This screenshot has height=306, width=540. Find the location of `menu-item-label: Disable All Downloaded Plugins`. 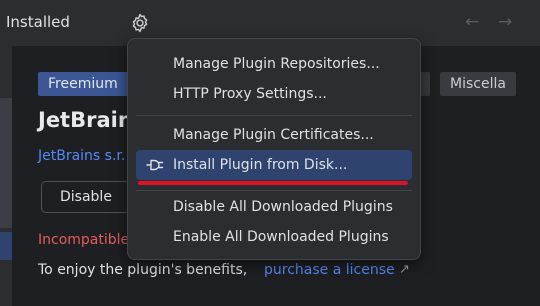

menu-item-label: Disable All Downloaded Plugins is located at coordinates (283, 207).